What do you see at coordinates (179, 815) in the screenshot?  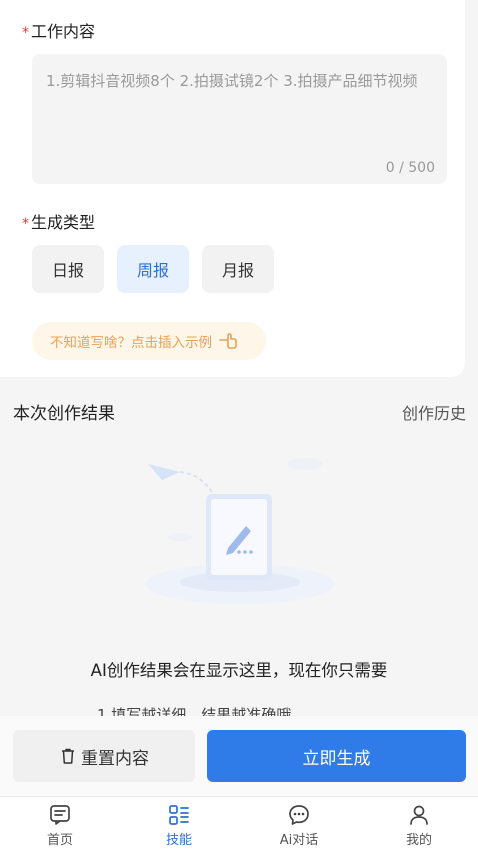 I see `skills-icon` at bounding box center [179, 815].